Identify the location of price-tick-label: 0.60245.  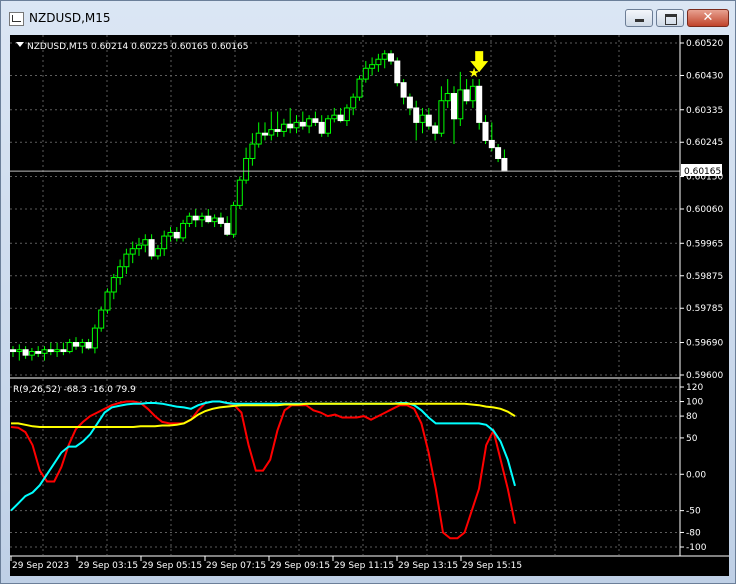
(704, 143).